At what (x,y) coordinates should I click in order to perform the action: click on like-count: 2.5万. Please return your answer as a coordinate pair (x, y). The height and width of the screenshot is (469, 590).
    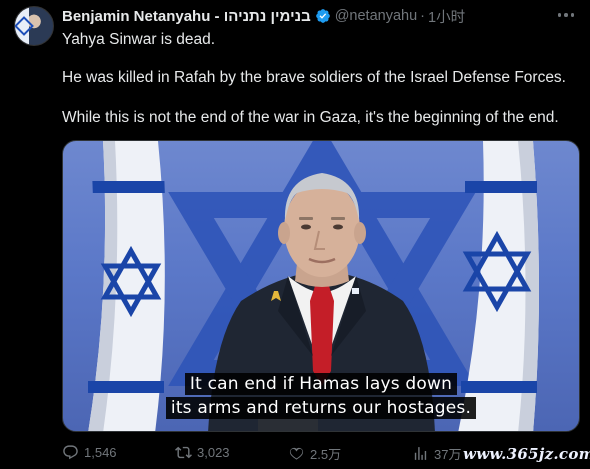
    Looking at the image, I should click on (326, 454).